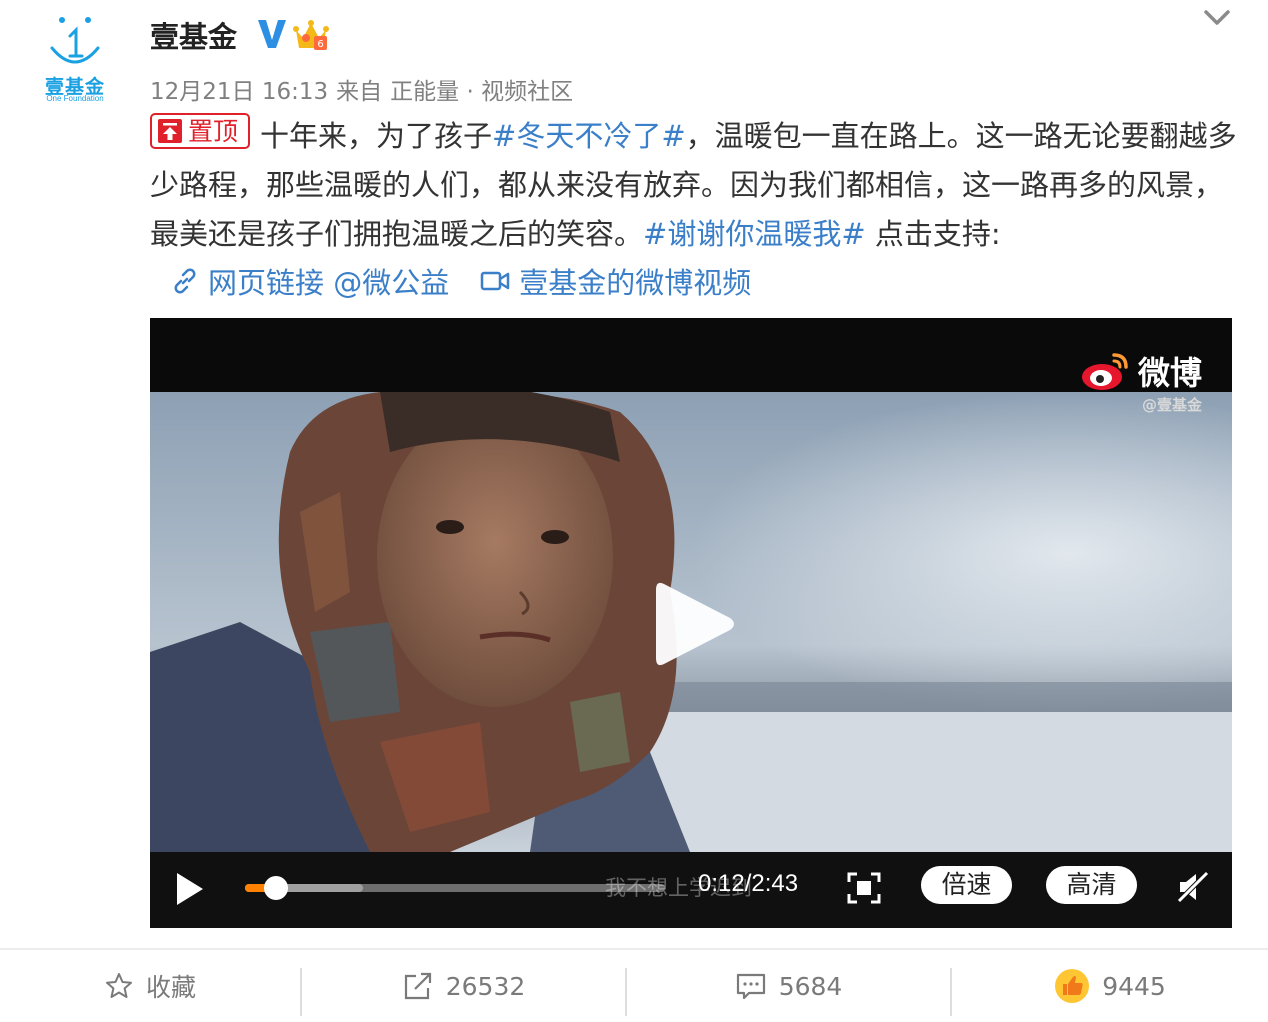  Describe the element at coordinates (495, 281) in the screenshot. I see `video-camera-icon` at that location.